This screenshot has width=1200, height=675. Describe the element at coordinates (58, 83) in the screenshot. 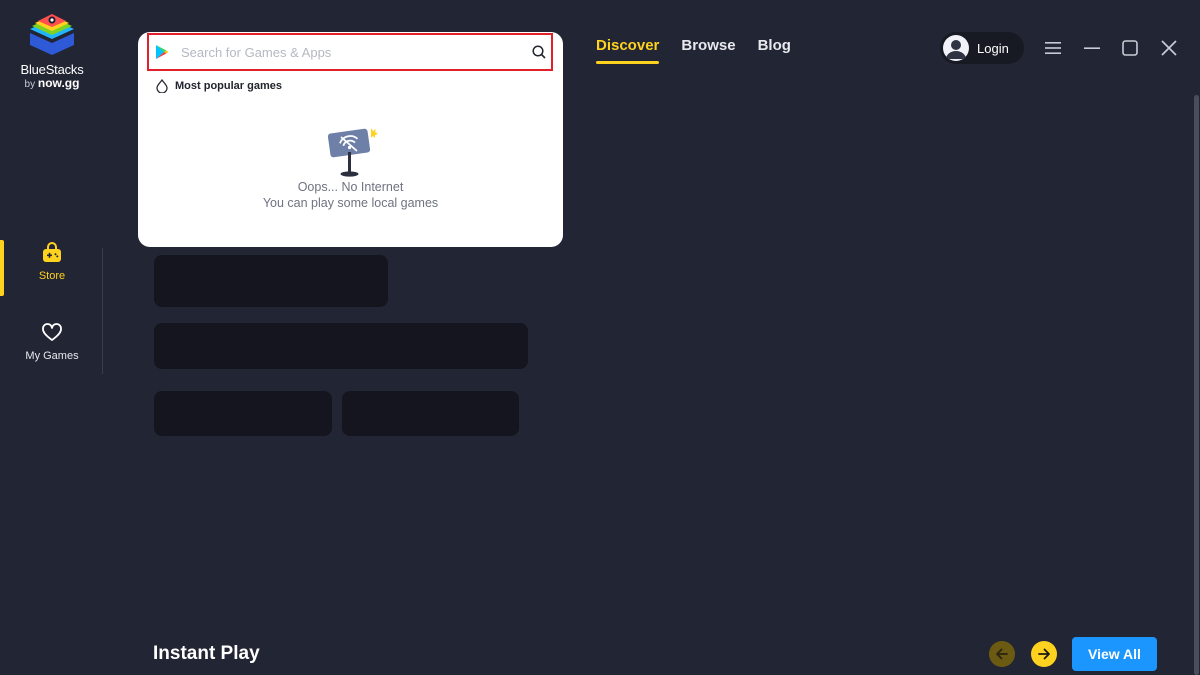

I see `brand-now-gg: now.gg` at that location.